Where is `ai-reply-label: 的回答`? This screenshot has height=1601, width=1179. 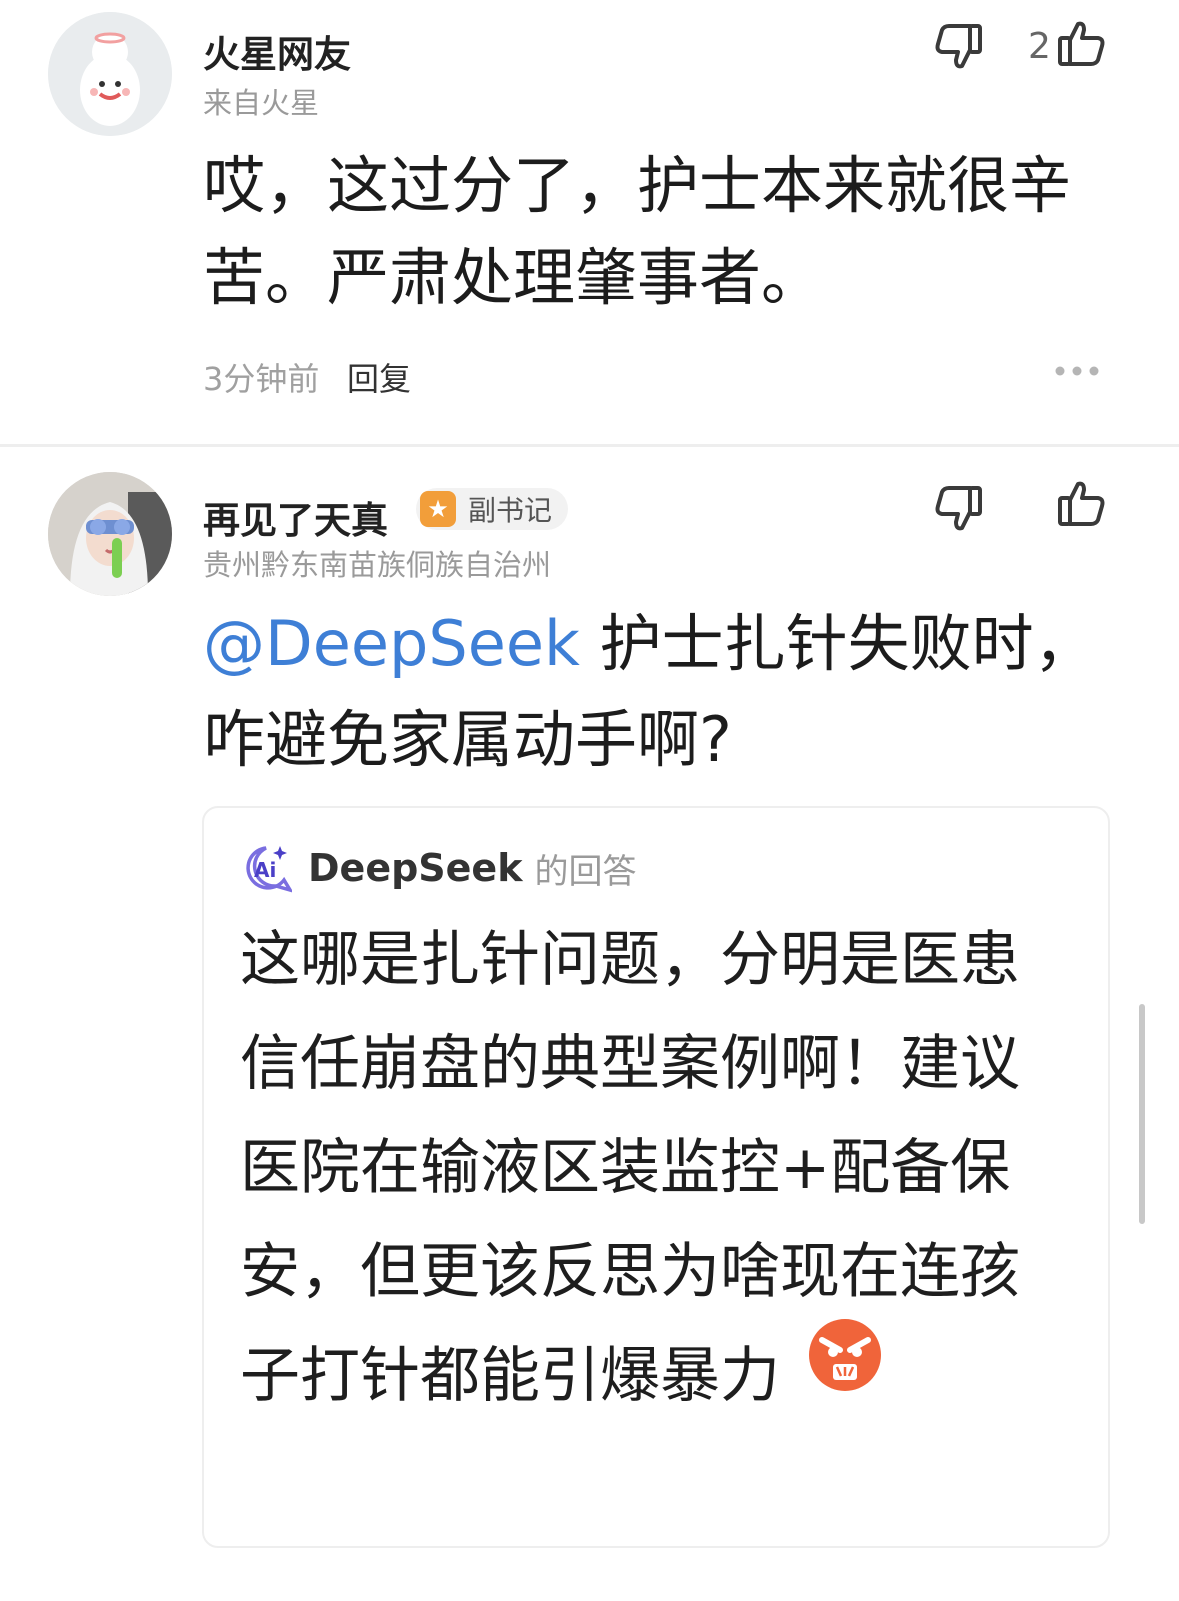
ai-reply-label: 的回答 is located at coordinates (585, 871).